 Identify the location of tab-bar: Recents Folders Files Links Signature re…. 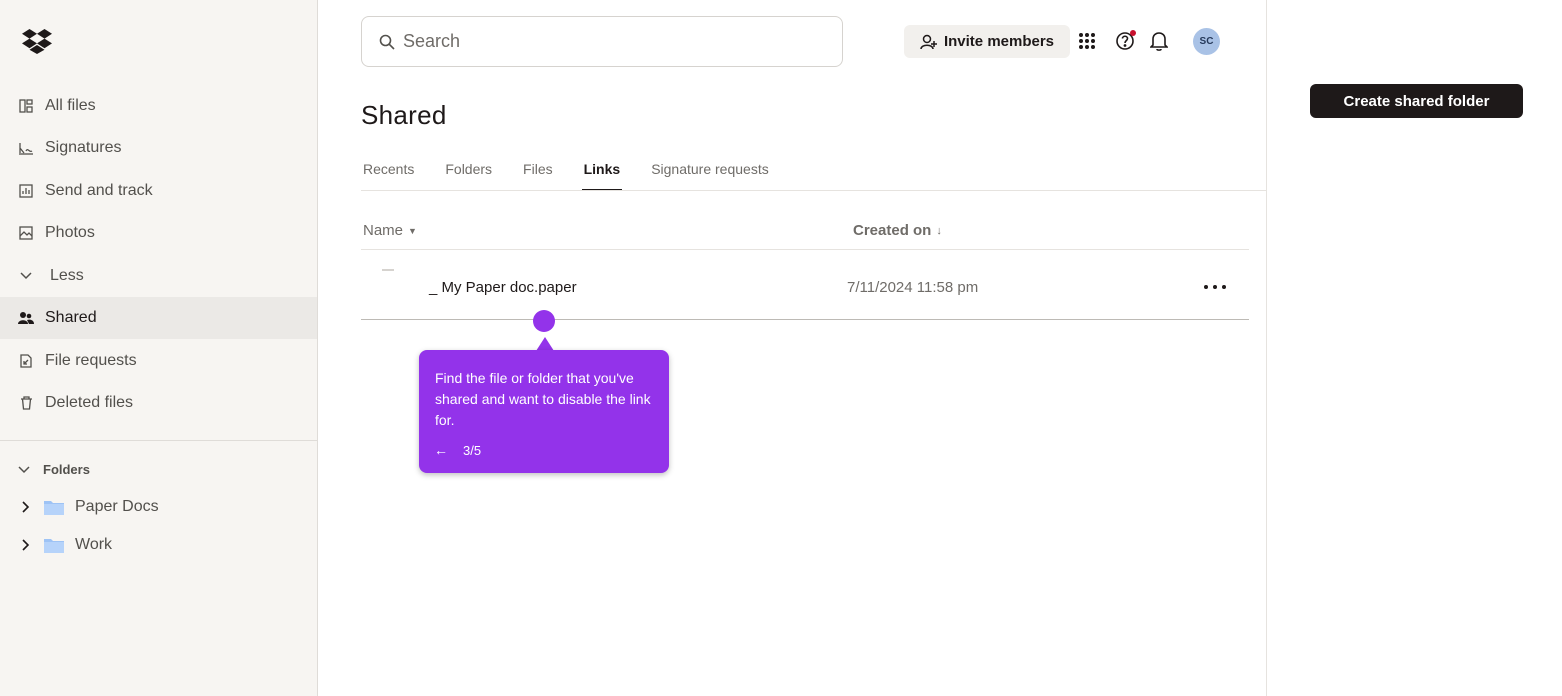
(579, 175).